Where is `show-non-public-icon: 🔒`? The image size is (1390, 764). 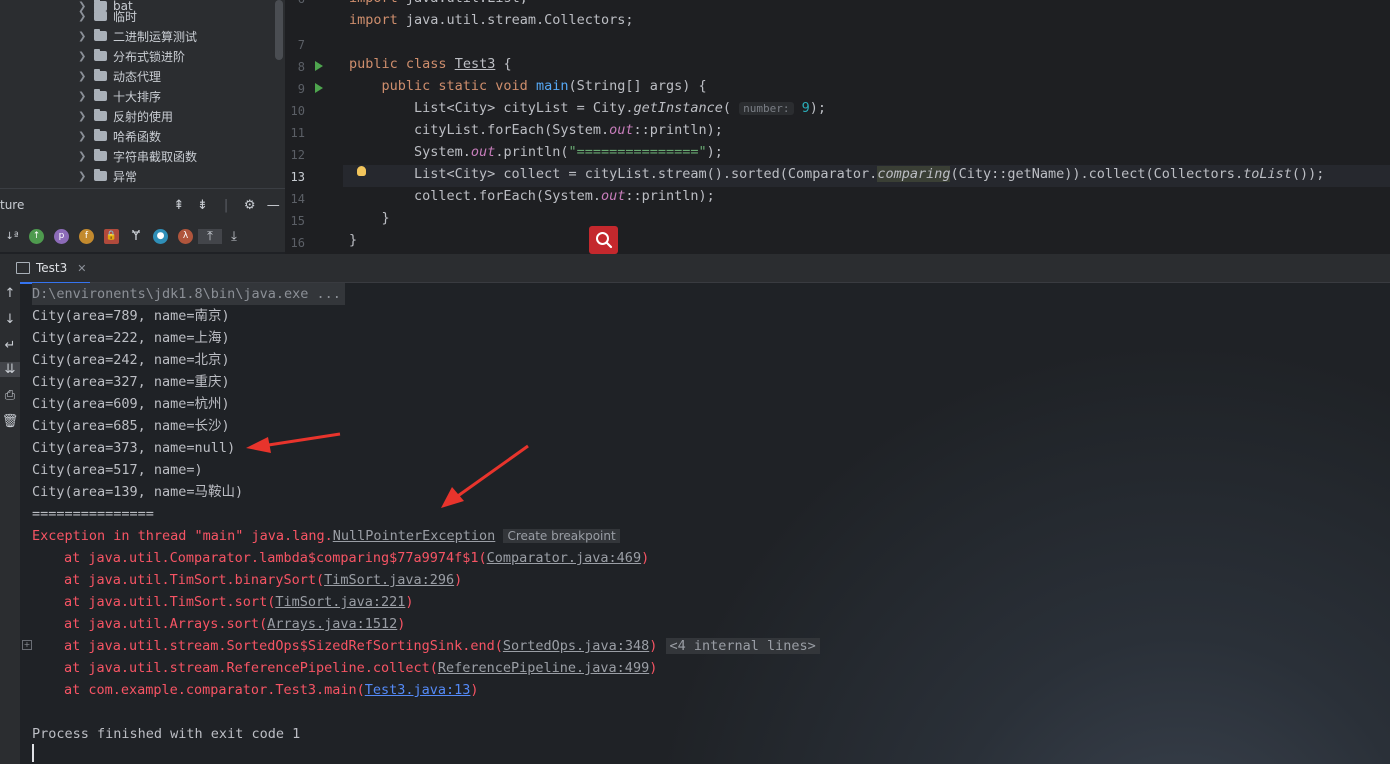 show-non-public-icon: 🔒 is located at coordinates (111, 236).